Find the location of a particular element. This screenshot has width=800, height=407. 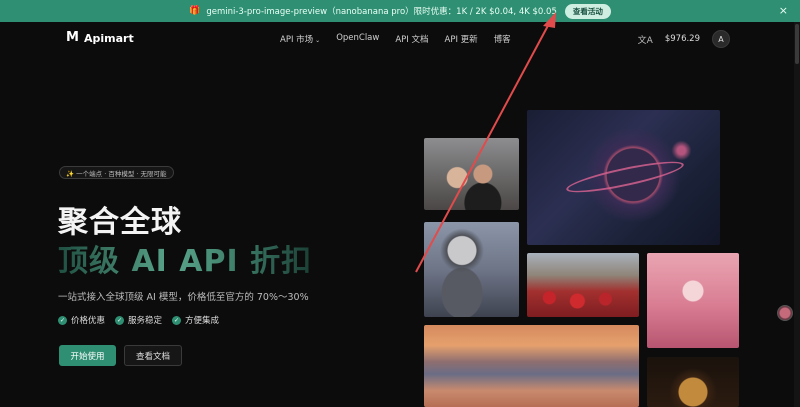

scrollbar is located at coordinates (797, 214).